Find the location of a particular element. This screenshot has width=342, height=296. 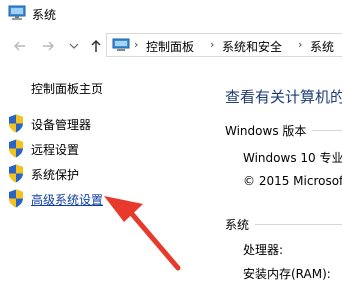

recent-locations-button is located at coordinates (74, 46).